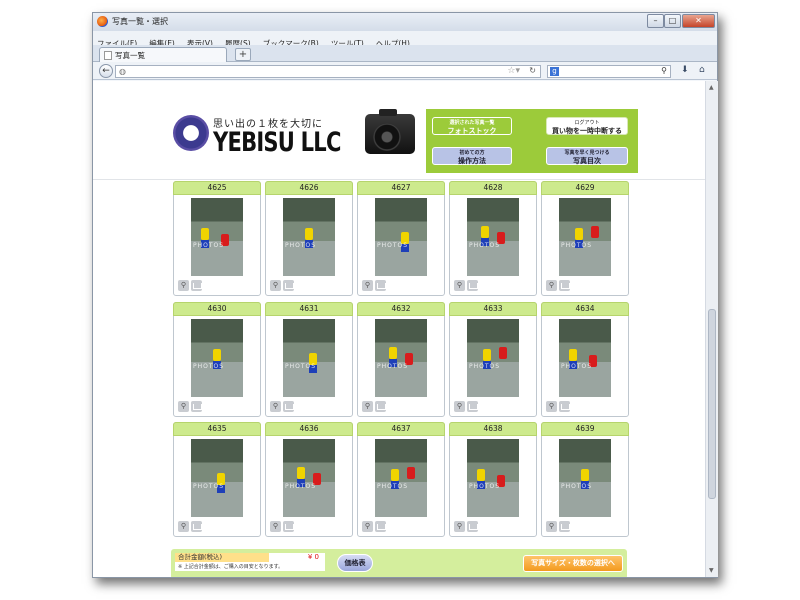  What do you see at coordinates (493, 309) in the screenshot?
I see `photo-number: 4633` at bounding box center [493, 309].